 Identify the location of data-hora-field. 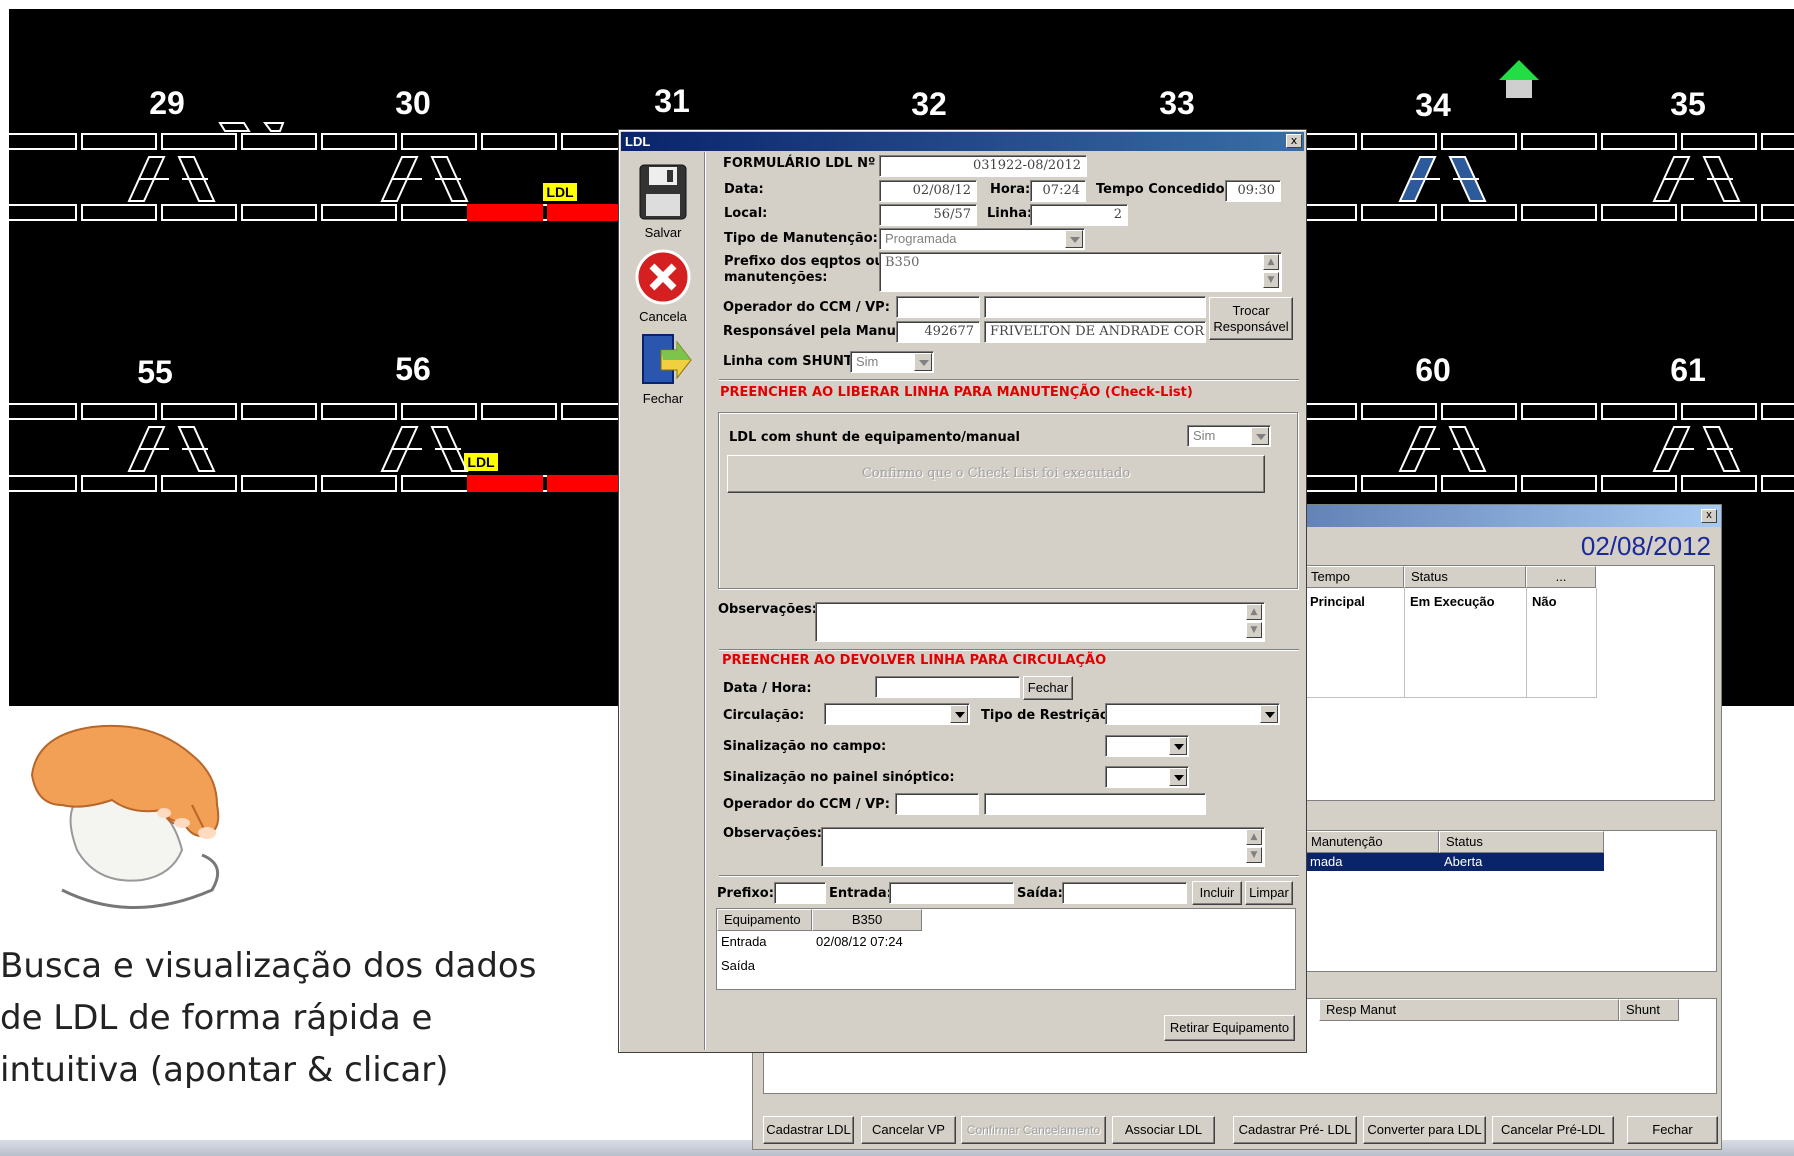
(947, 687).